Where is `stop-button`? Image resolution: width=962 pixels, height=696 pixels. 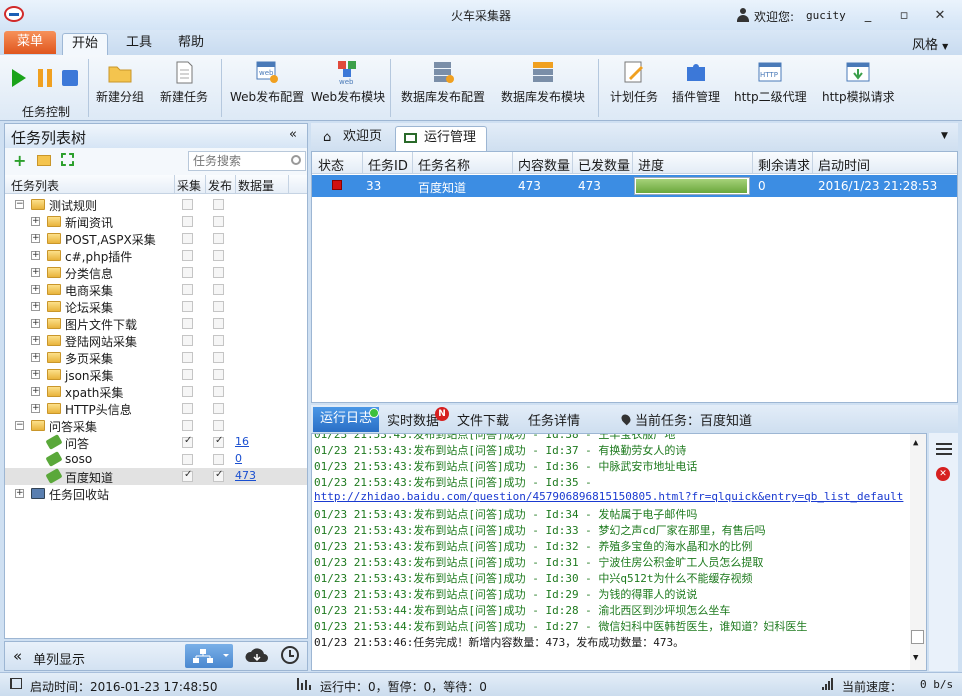
stop-button is located at coordinates (70, 78).